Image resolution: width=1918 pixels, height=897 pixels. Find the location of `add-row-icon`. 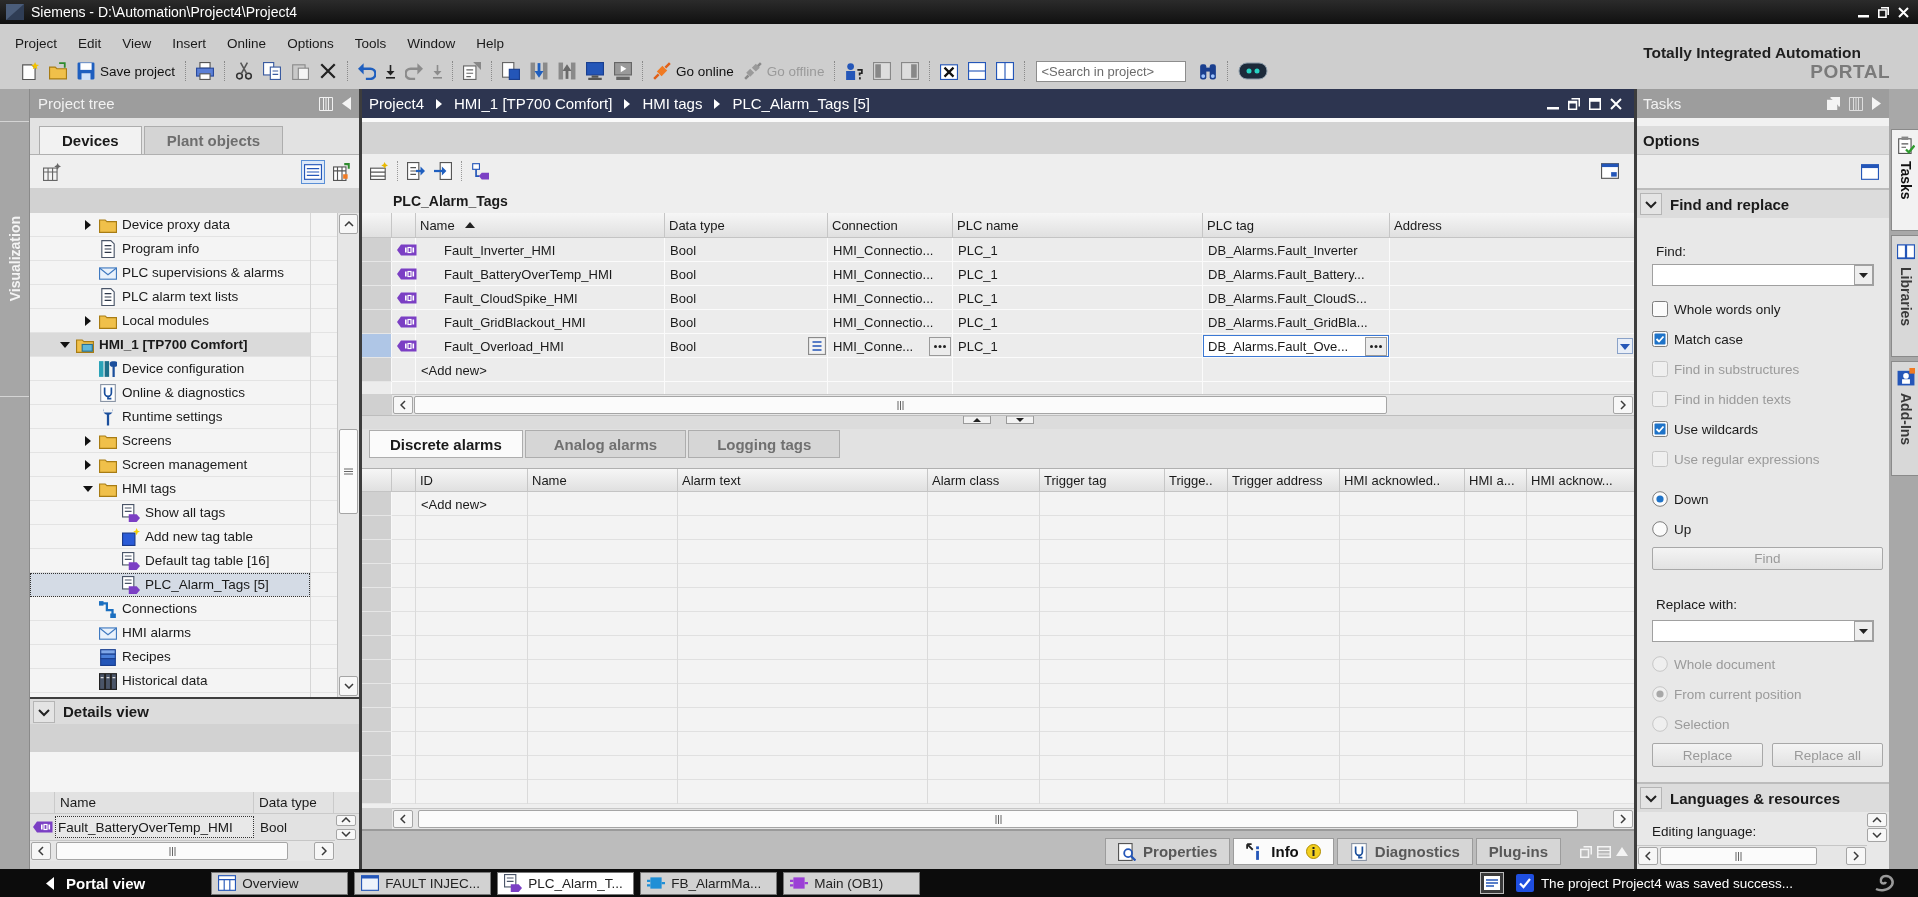

add-row-icon is located at coordinates (379, 171).